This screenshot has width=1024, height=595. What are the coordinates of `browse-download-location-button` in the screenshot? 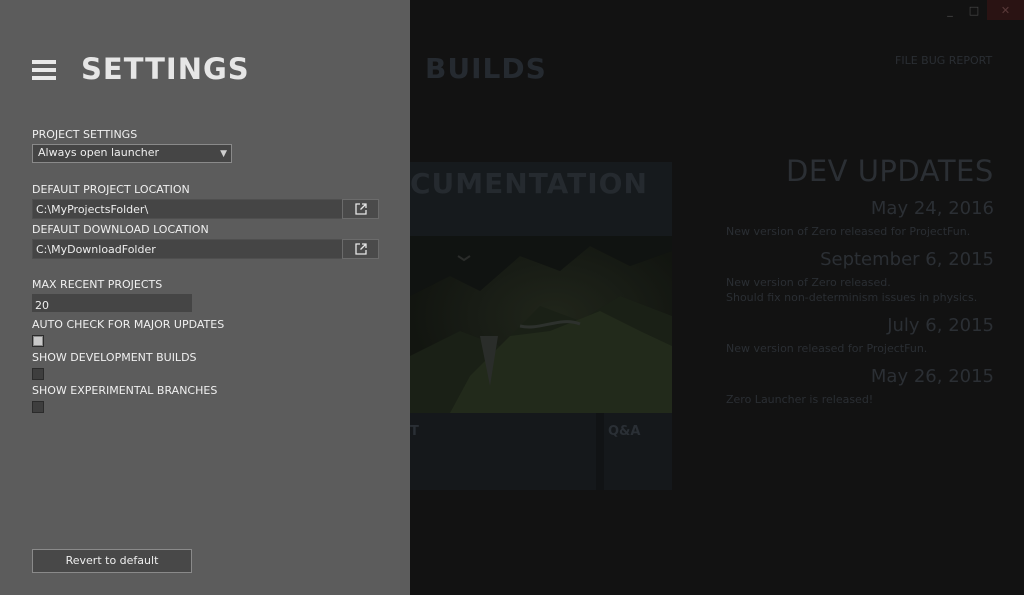 It's located at (360, 249).